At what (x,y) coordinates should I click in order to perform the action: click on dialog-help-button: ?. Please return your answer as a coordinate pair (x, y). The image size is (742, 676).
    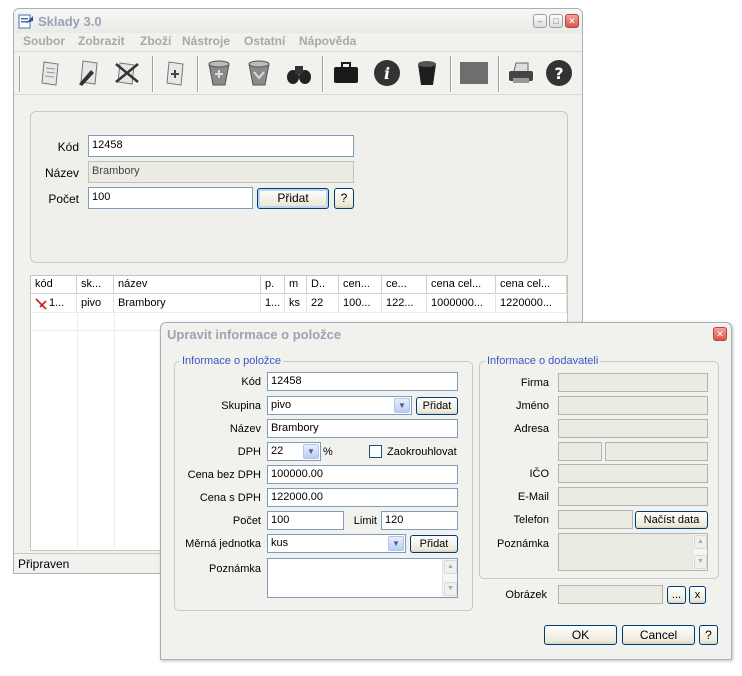
    Looking at the image, I should click on (708, 635).